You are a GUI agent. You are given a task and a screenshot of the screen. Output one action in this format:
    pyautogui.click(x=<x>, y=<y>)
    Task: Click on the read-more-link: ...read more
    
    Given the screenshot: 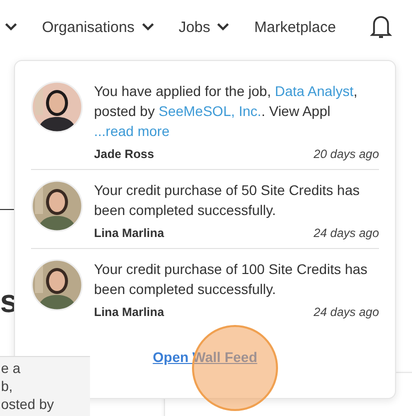 What is the action you would take?
    pyautogui.click(x=132, y=131)
    